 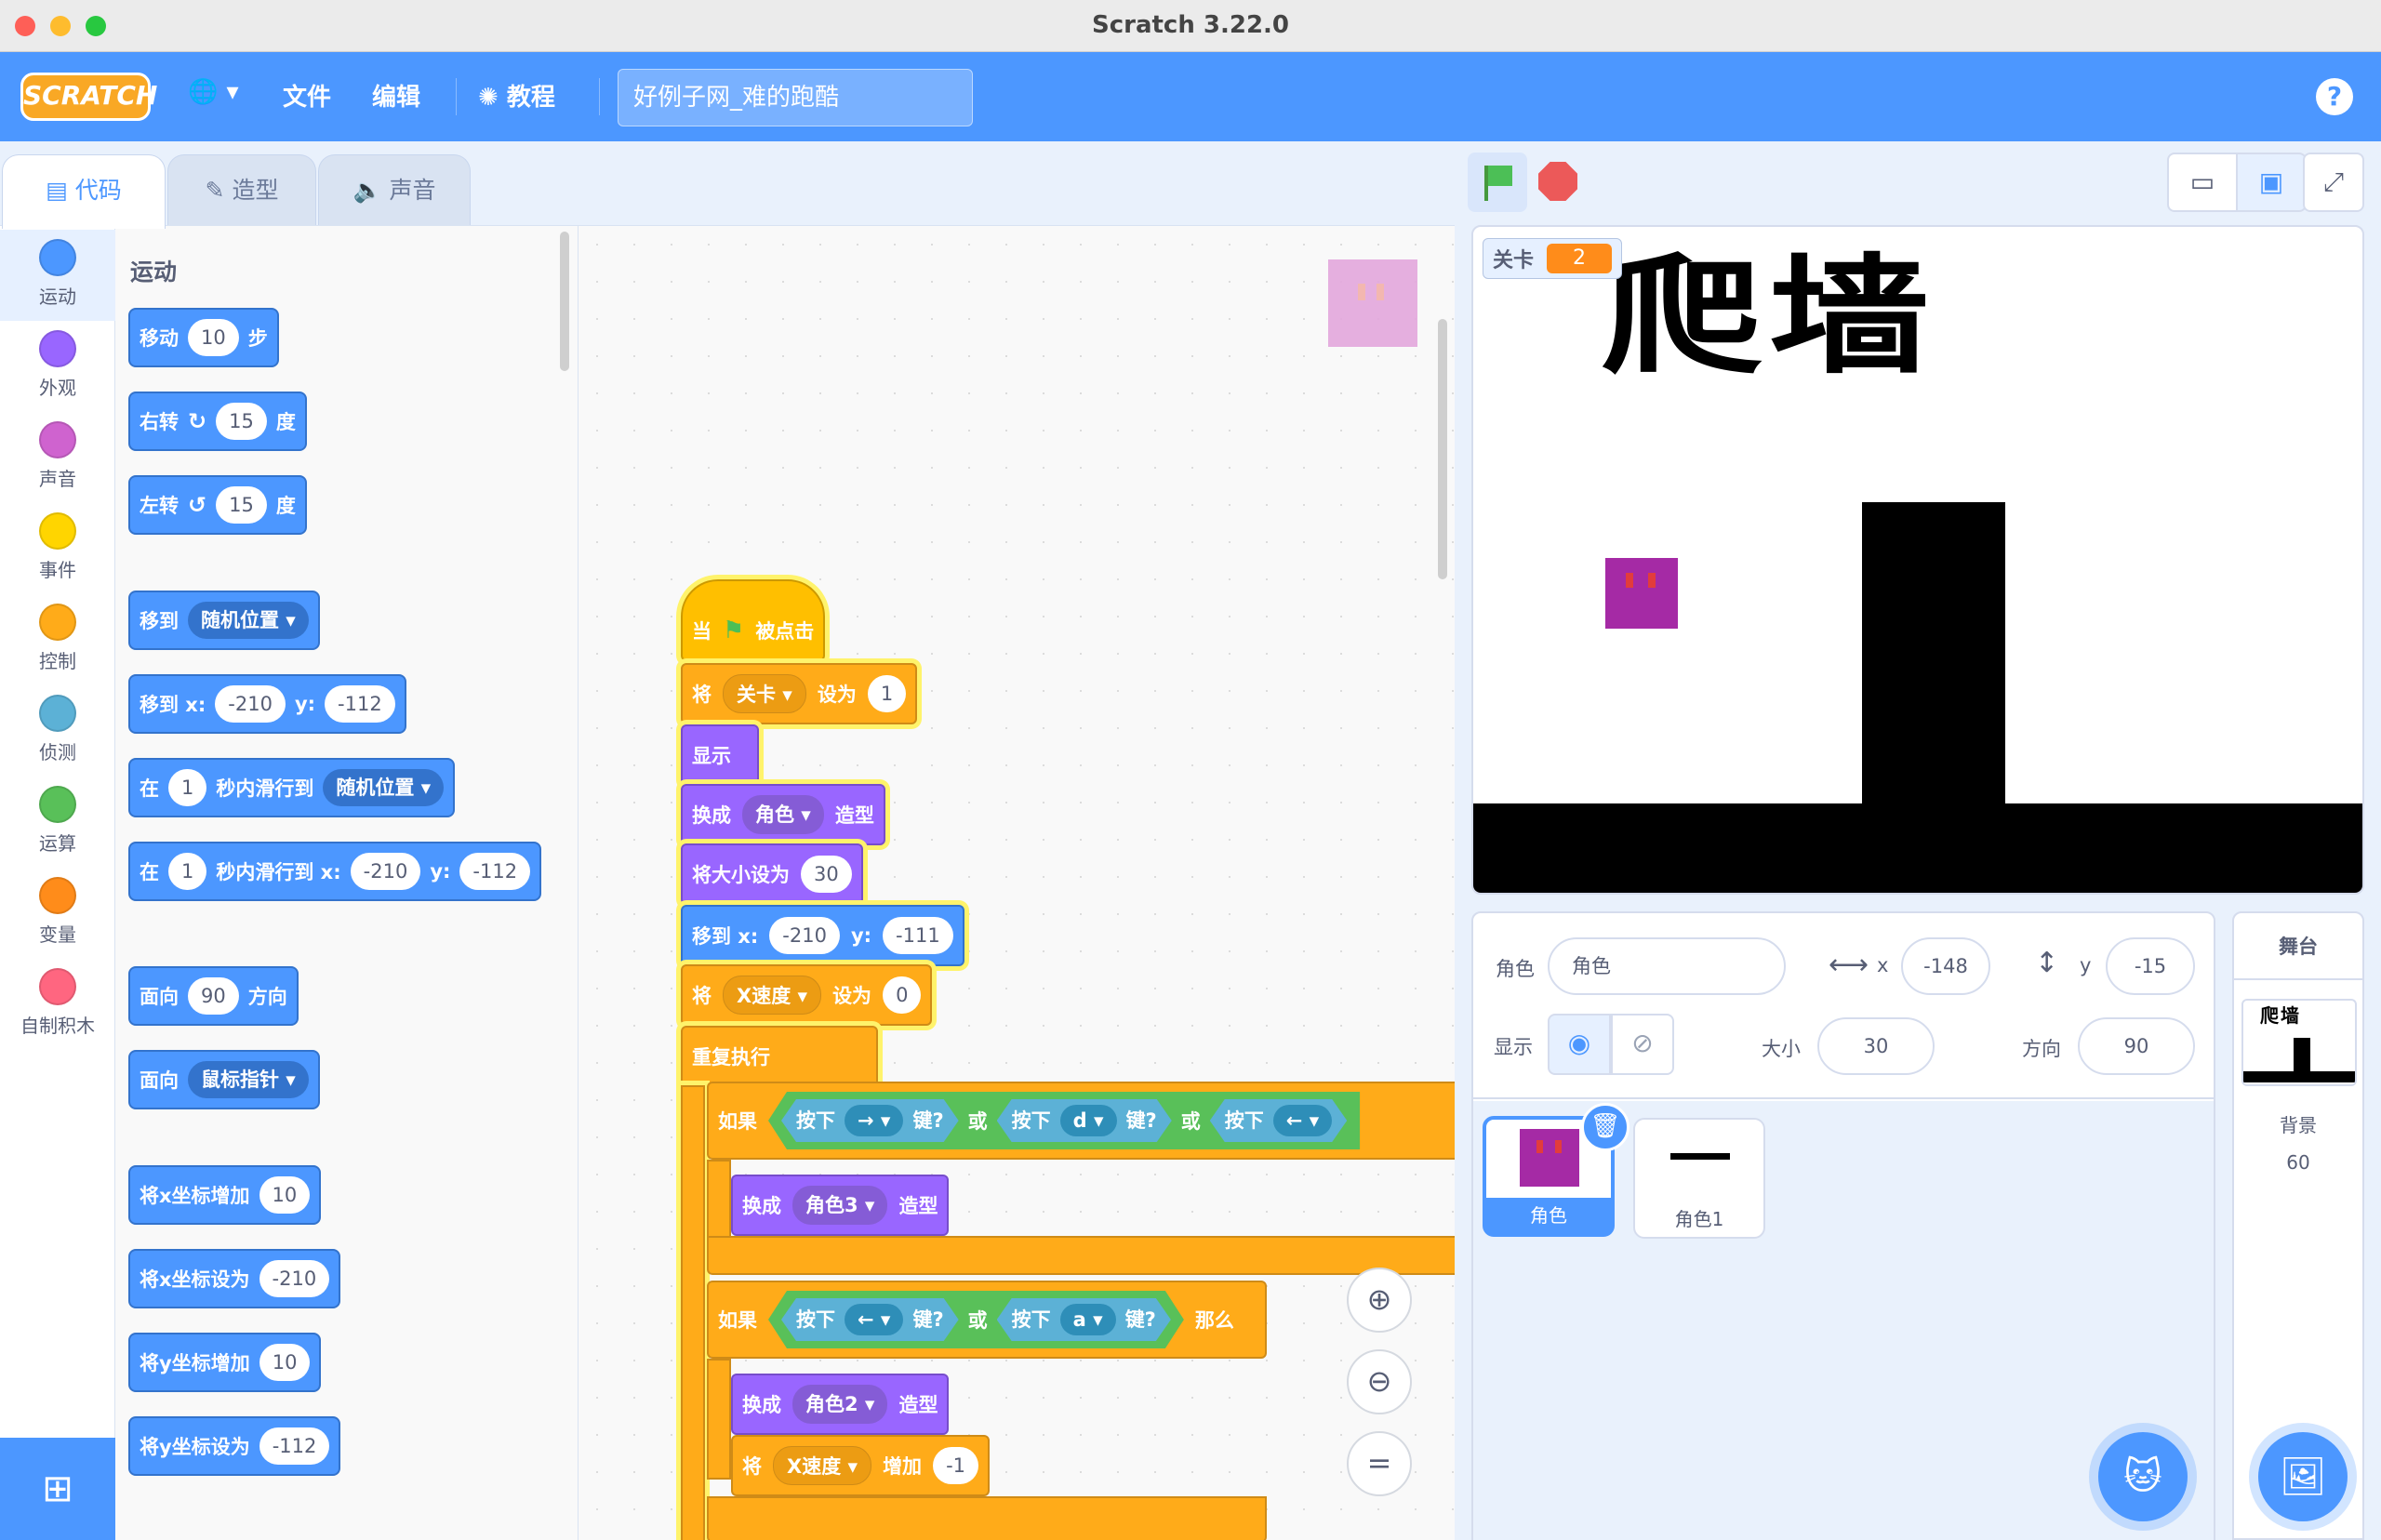 What do you see at coordinates (89, 97) in the screenshot?
I see `scratch-logo: SCRATCH` at bounding box center [89, 97].